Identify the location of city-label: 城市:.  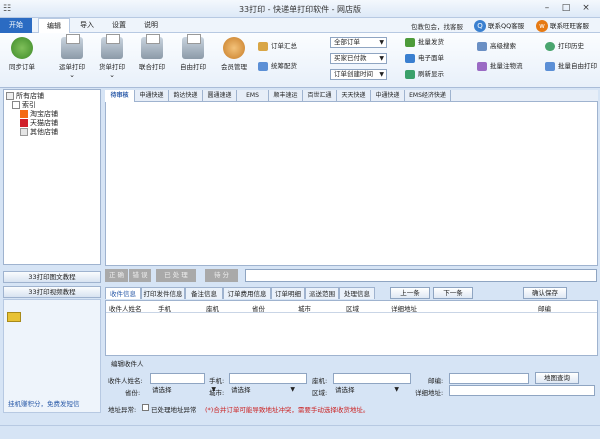
(217, 393).